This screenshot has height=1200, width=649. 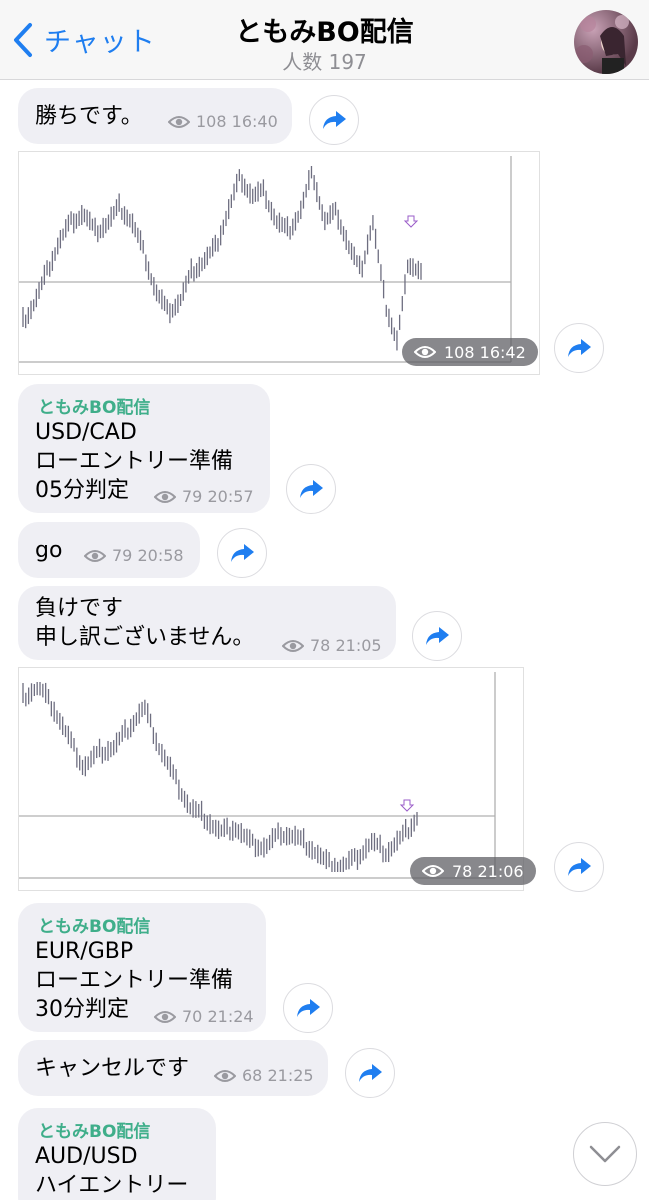 What do you see at coordinates (112, 1171) in the screenshot?
I see `message-text: AUD/USD ハイエントリー` at bounding box center [112, 1171].